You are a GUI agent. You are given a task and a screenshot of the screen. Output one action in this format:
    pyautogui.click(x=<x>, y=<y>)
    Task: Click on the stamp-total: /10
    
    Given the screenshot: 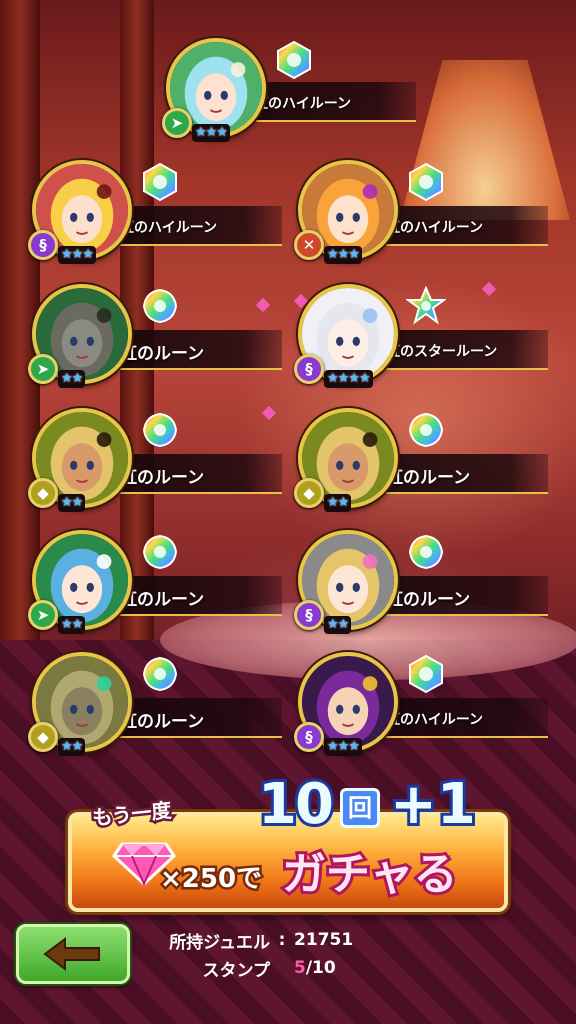 What is the action you would take?
    pyautogui.click(x=320, y=968)
    